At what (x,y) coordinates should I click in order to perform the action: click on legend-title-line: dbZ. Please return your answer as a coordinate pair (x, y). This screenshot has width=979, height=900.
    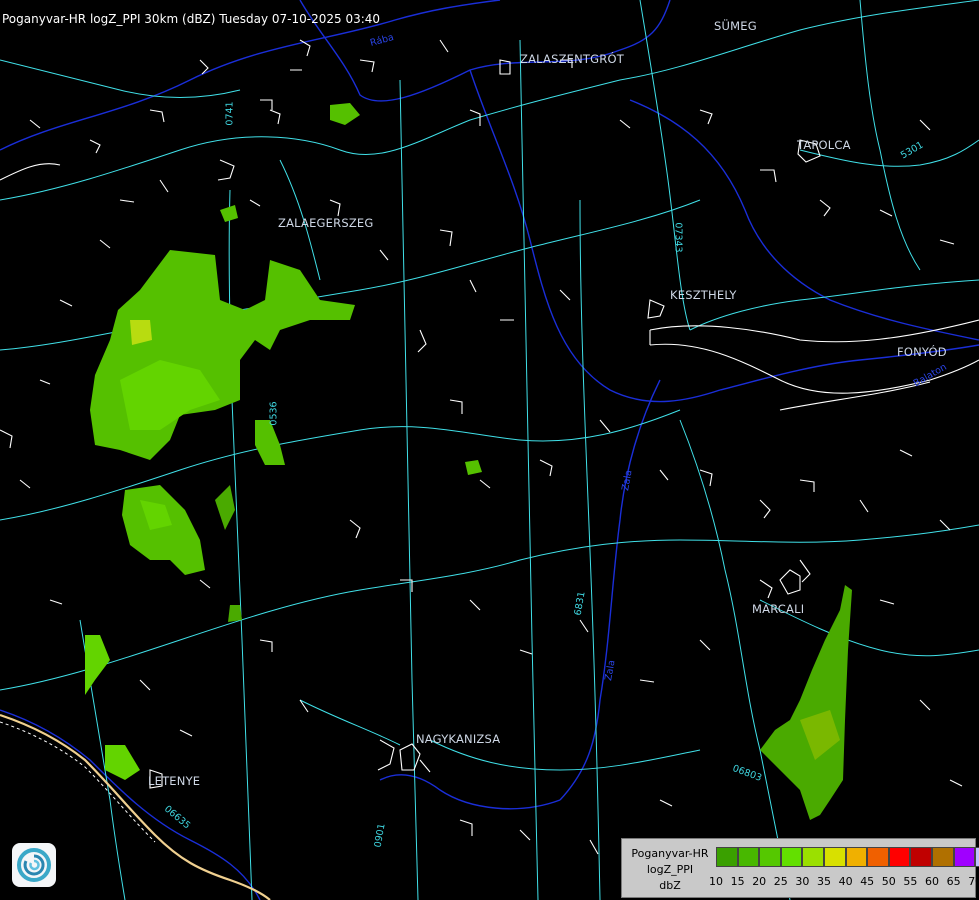
    Looking at the image, I should click on (670, 885).